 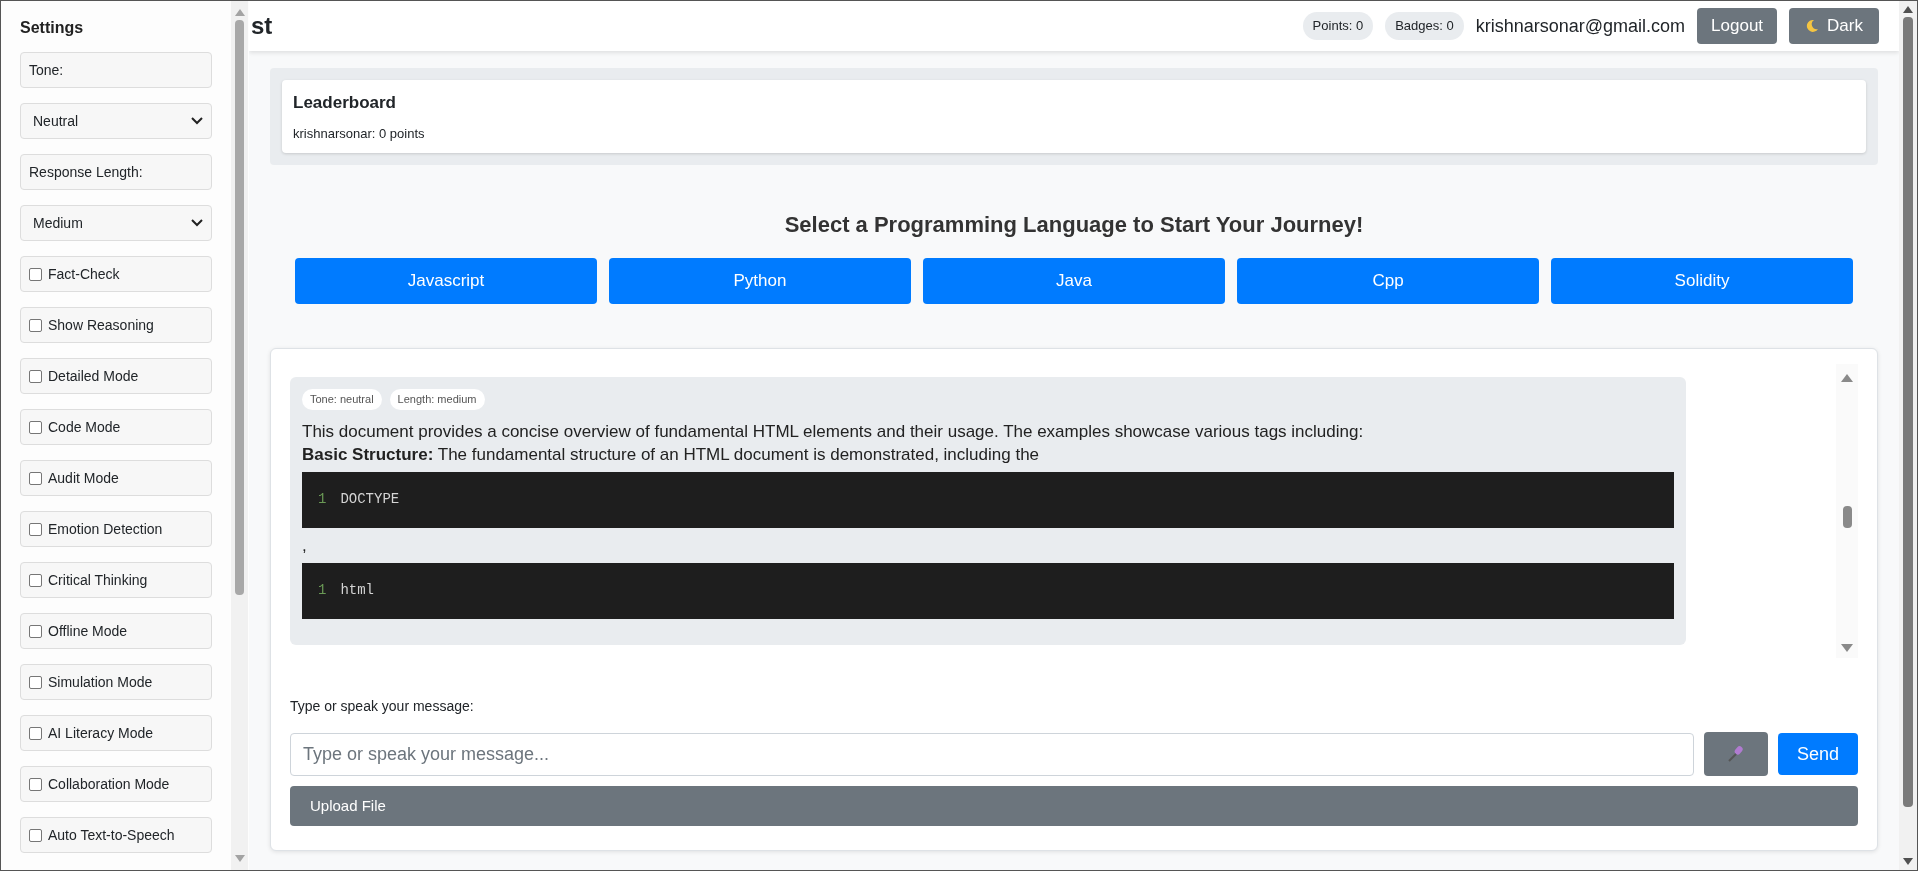 What do you see at coordinates (1074, 225) in the screenshot?
I see `language-heading: Select a Programming Language to Start Your Journey!` at bounding box center [1074, 225].